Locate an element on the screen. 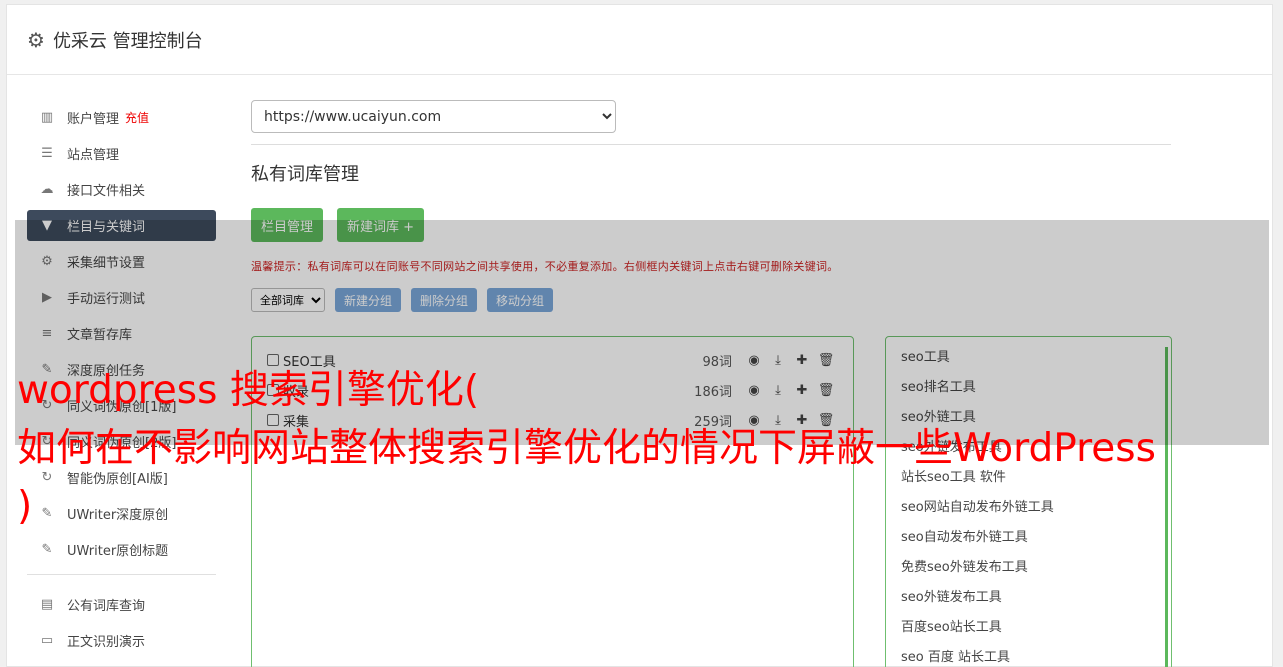  sidebar-item-uwriter-title: ✎ UWriter原创标题 is located at coordinates (121, 549).